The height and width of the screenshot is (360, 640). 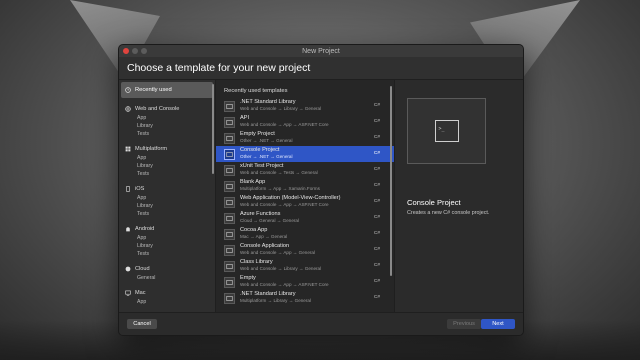 What do you see at coordinates (142, 269) in the screenshot?
I see `sidebar-category-label: Cloud` at bounding box center [142, 269].